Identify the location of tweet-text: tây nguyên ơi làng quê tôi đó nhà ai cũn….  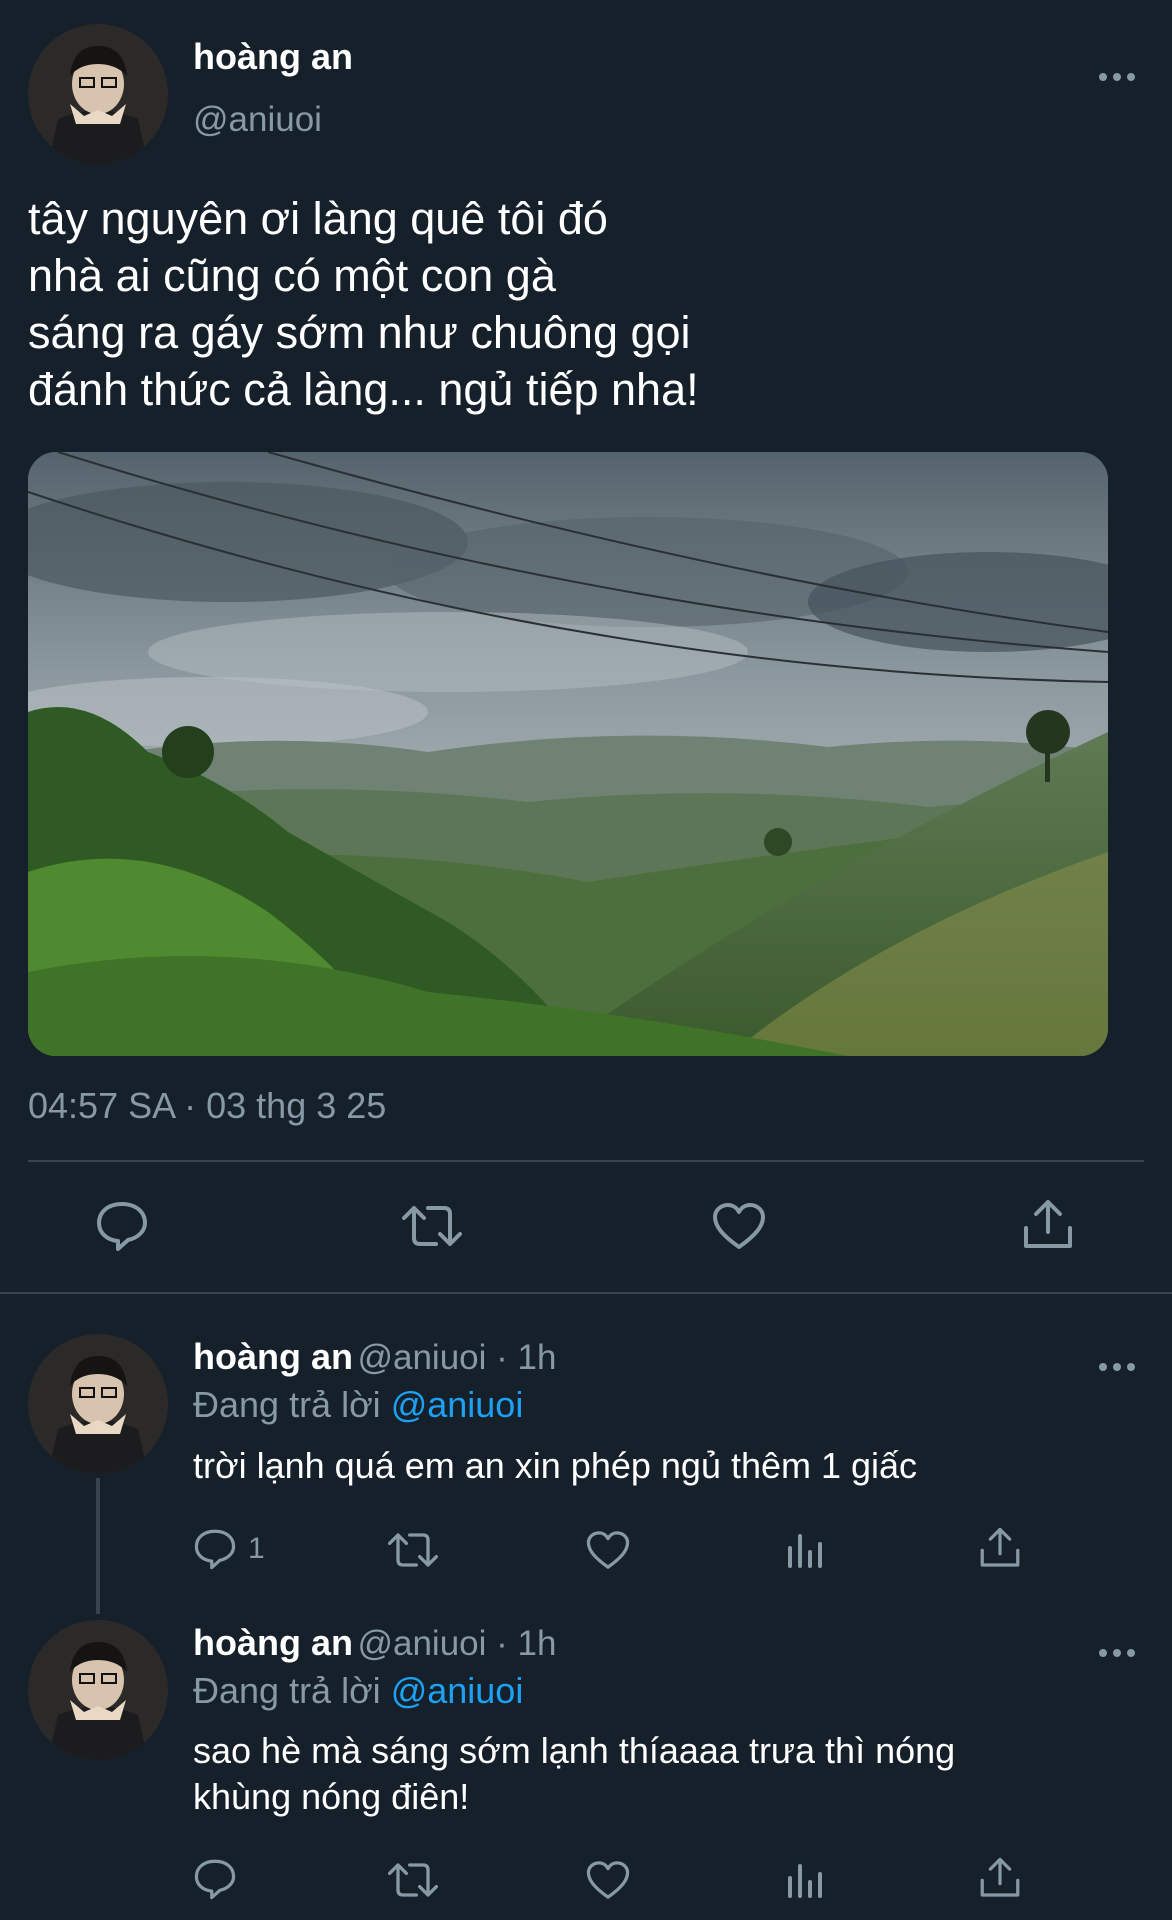
(363, 304).